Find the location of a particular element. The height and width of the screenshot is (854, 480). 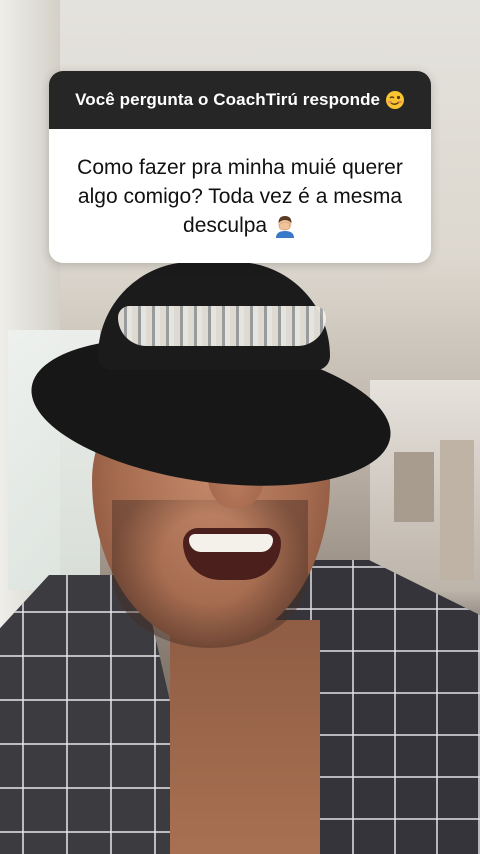

woozy-face-icon is located at coordinates (394, 100).